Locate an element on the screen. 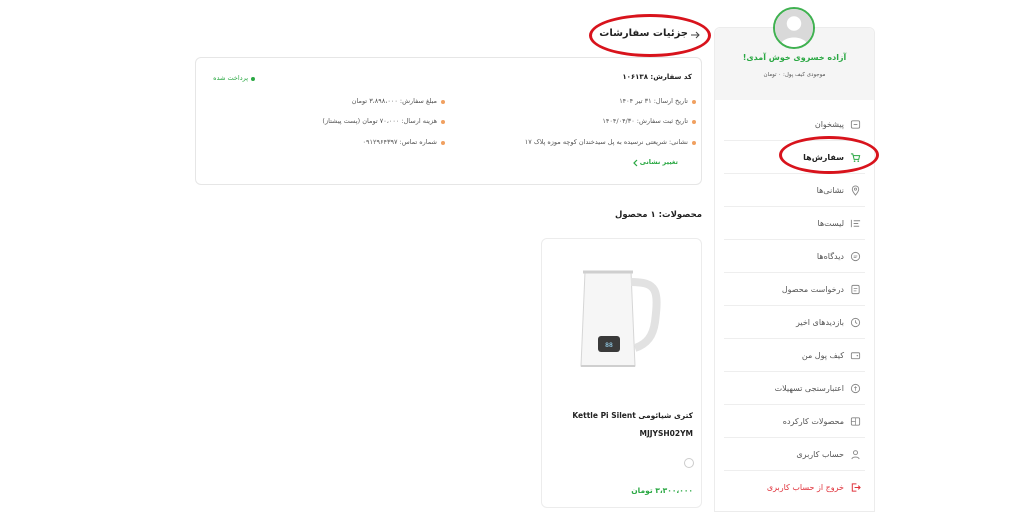  sidebar-item-label: اعتبارسنجی تسهیلات is located at coordinates (809, 388).